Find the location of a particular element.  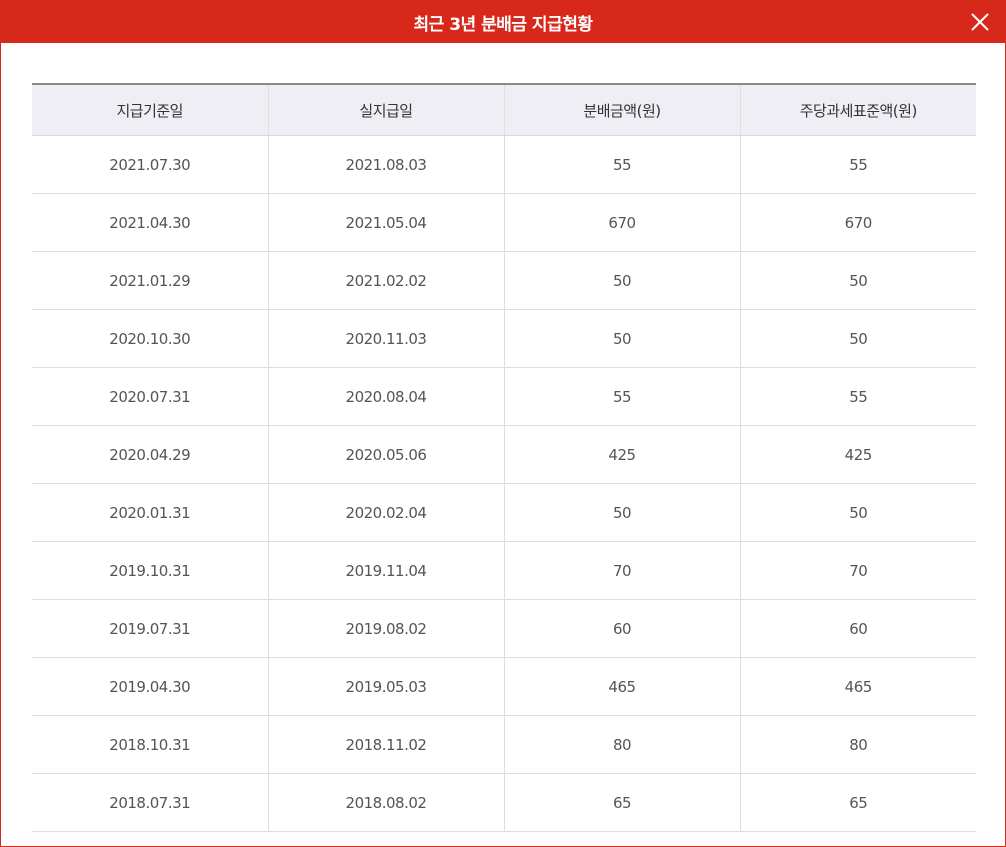

table-row: 2019.10.31 2019.11.04 70 70 is located at coordinates (504, 570).